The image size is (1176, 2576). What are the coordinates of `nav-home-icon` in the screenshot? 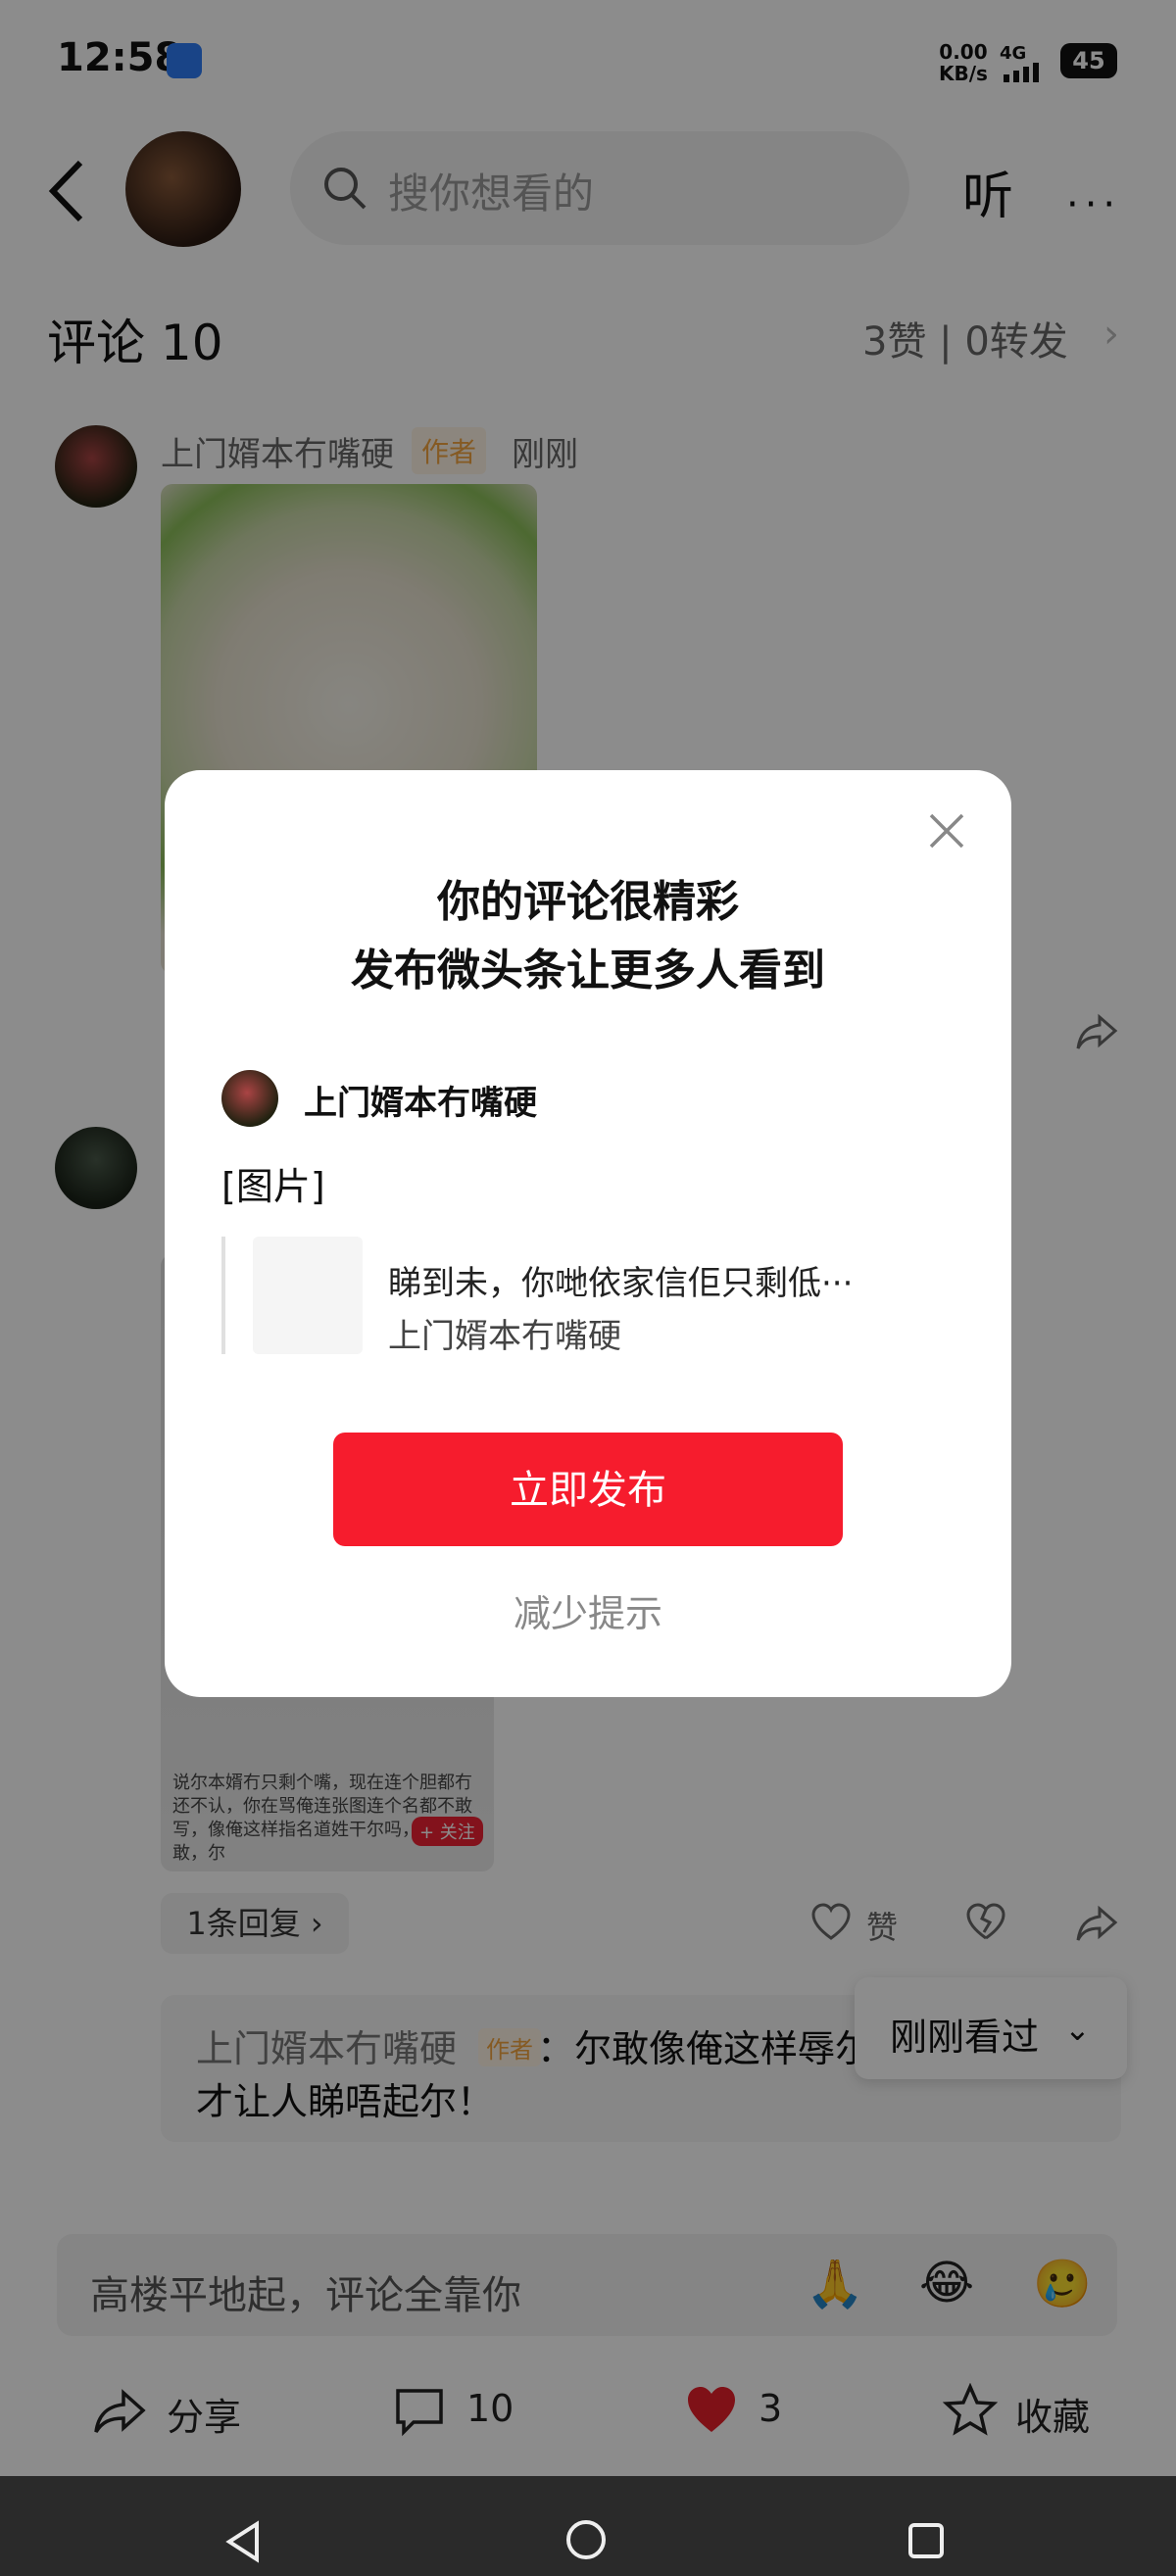 It's located at (586, 2539).